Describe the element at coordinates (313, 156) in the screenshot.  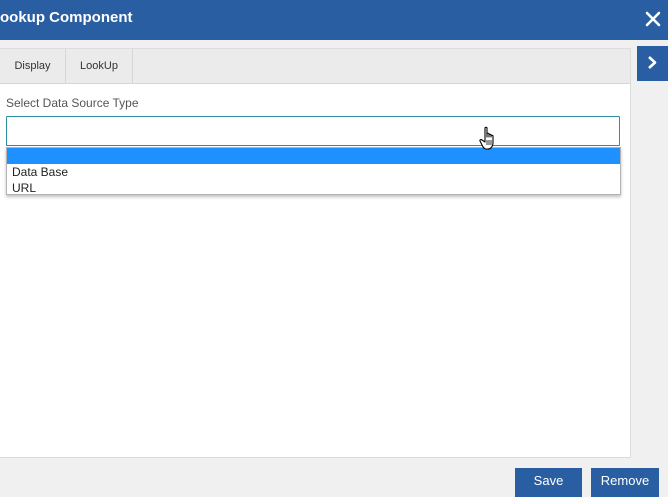
I see `dropdown-option-empty` at that location.